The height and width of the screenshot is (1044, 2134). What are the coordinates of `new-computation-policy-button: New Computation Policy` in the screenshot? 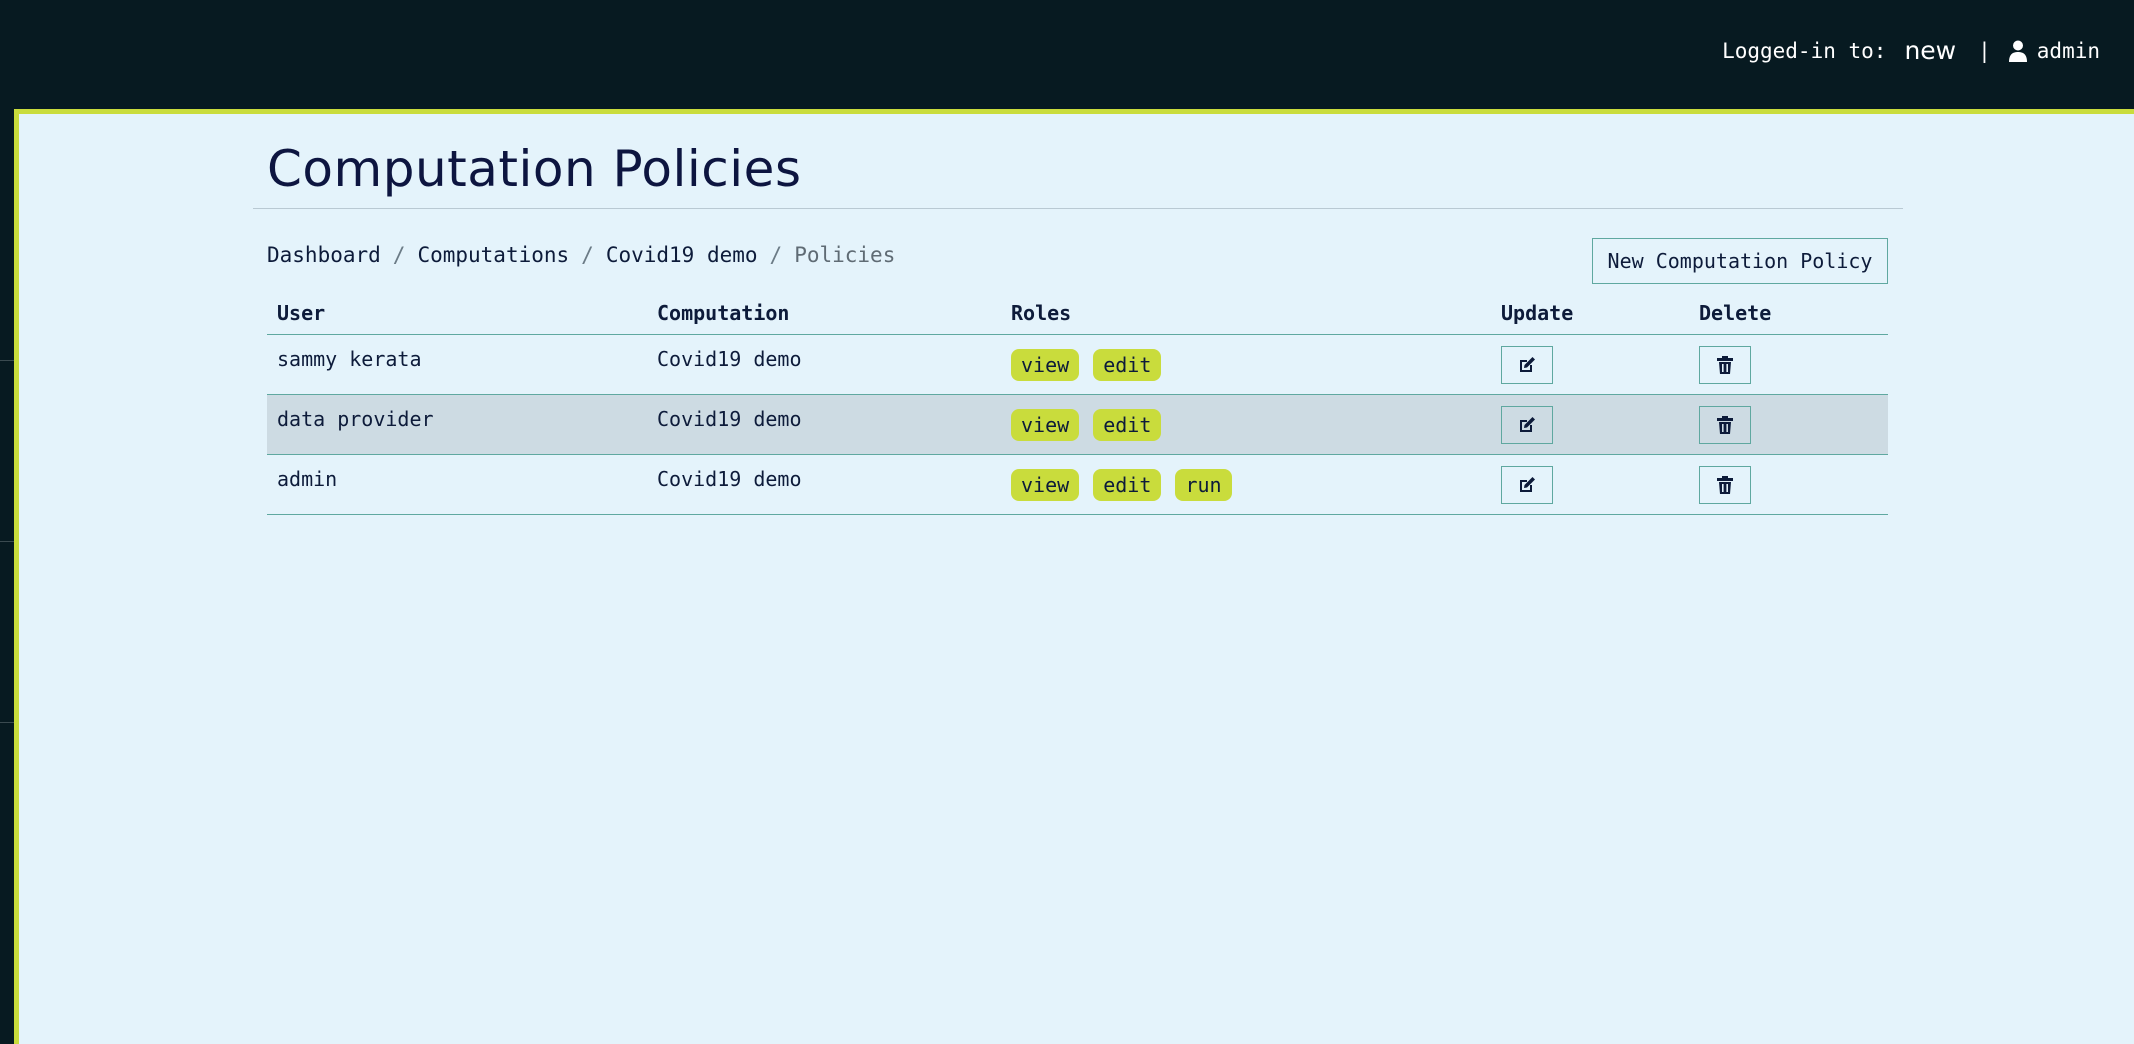 It's located at (1740, 261).